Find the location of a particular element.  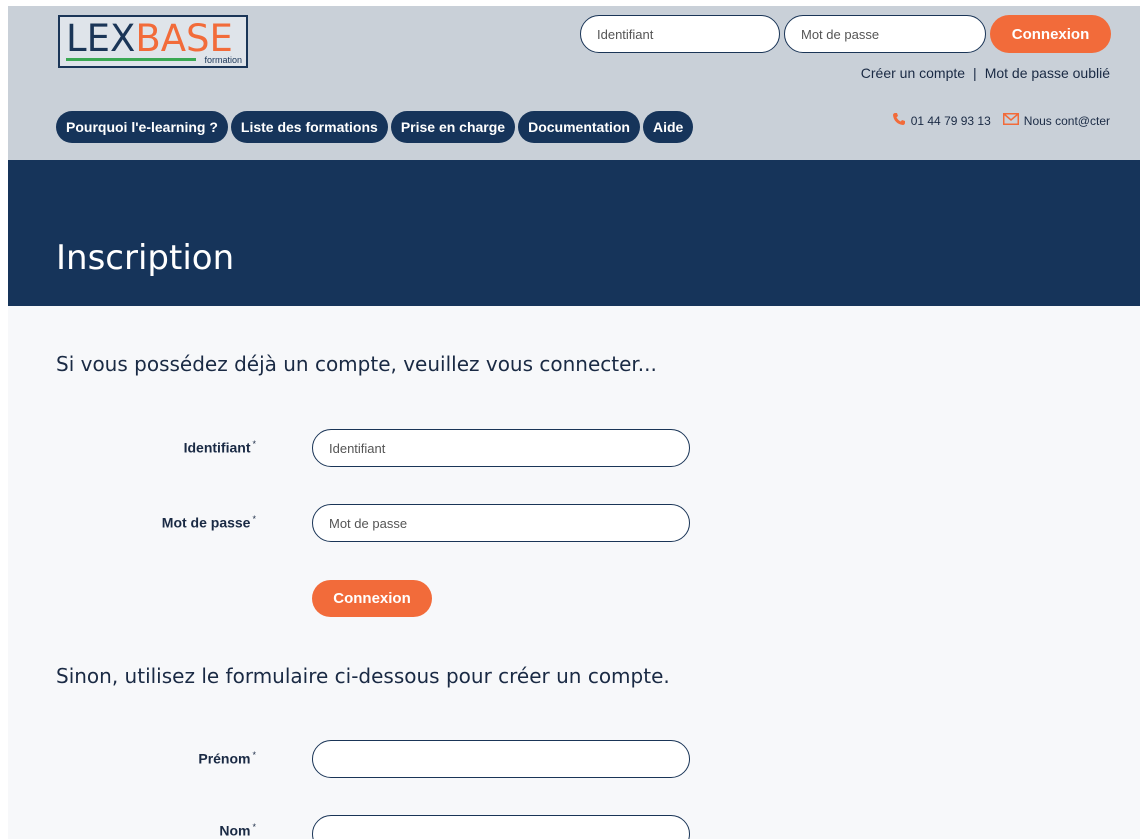

username-label: Identifiant * is located at coordinates (156, 447).